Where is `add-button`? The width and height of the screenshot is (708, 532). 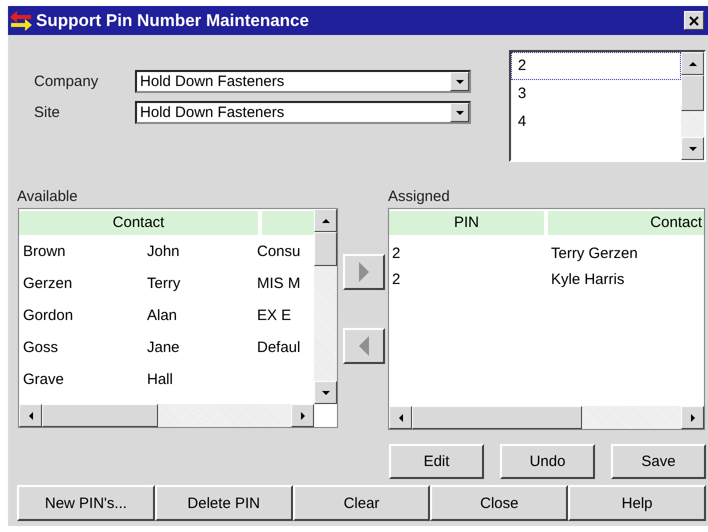
add-button is located at coordinates (364, 272).